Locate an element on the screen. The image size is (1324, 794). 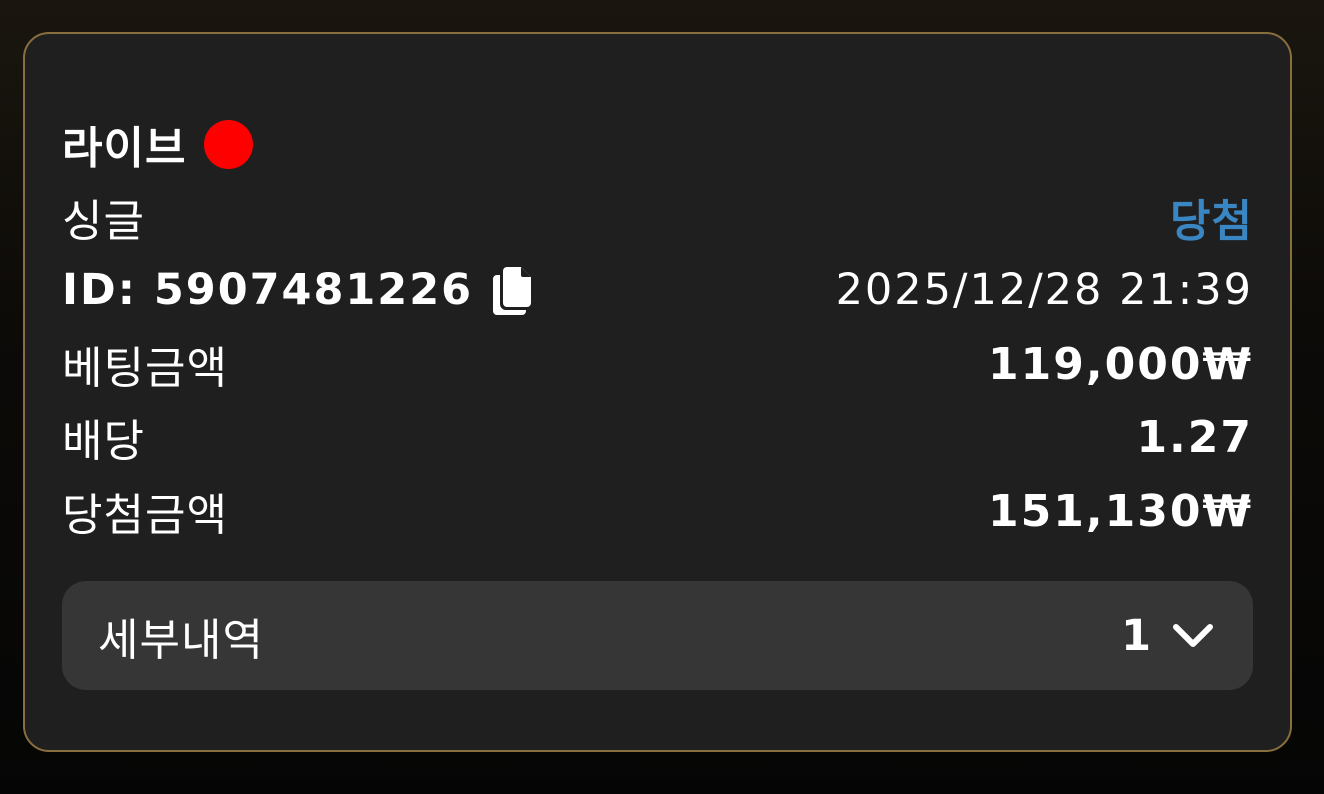
card-header: 라이브 is located at coordinates (657, 144).